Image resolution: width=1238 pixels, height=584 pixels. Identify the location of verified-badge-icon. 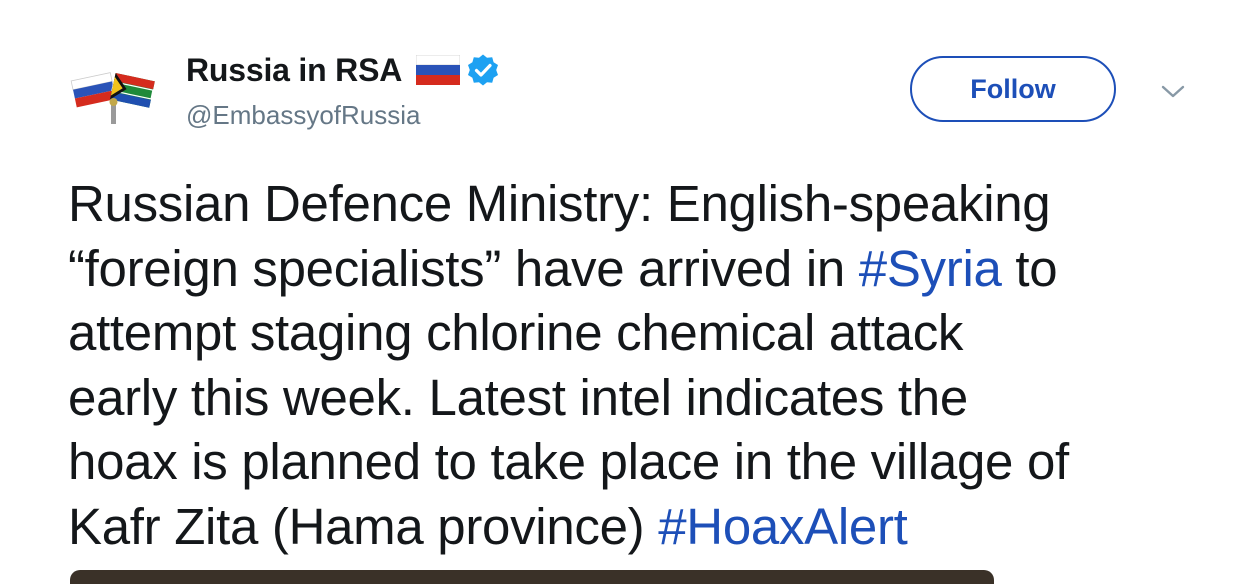
(483, 70).